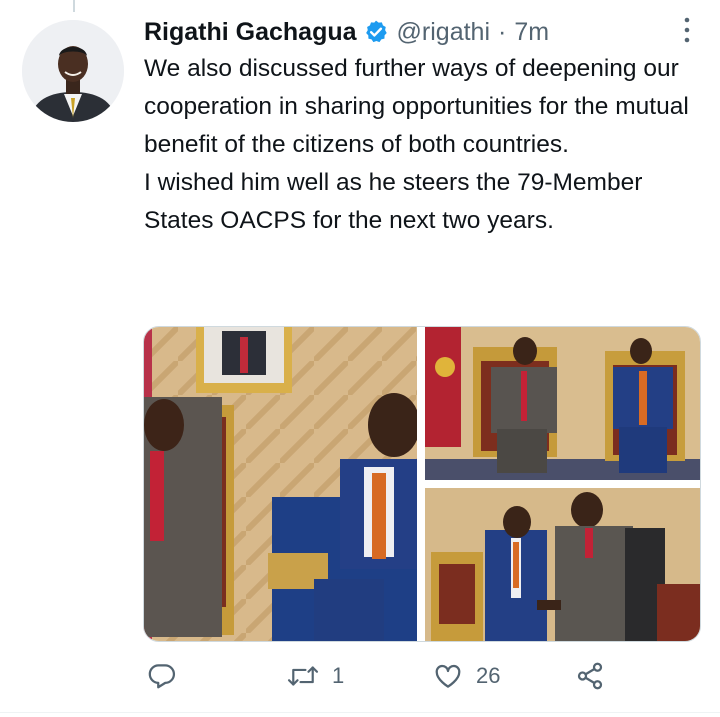  I want to click on tweet-header: Rigathi Gachagua @rigathi · 7m, so click(346, 32).